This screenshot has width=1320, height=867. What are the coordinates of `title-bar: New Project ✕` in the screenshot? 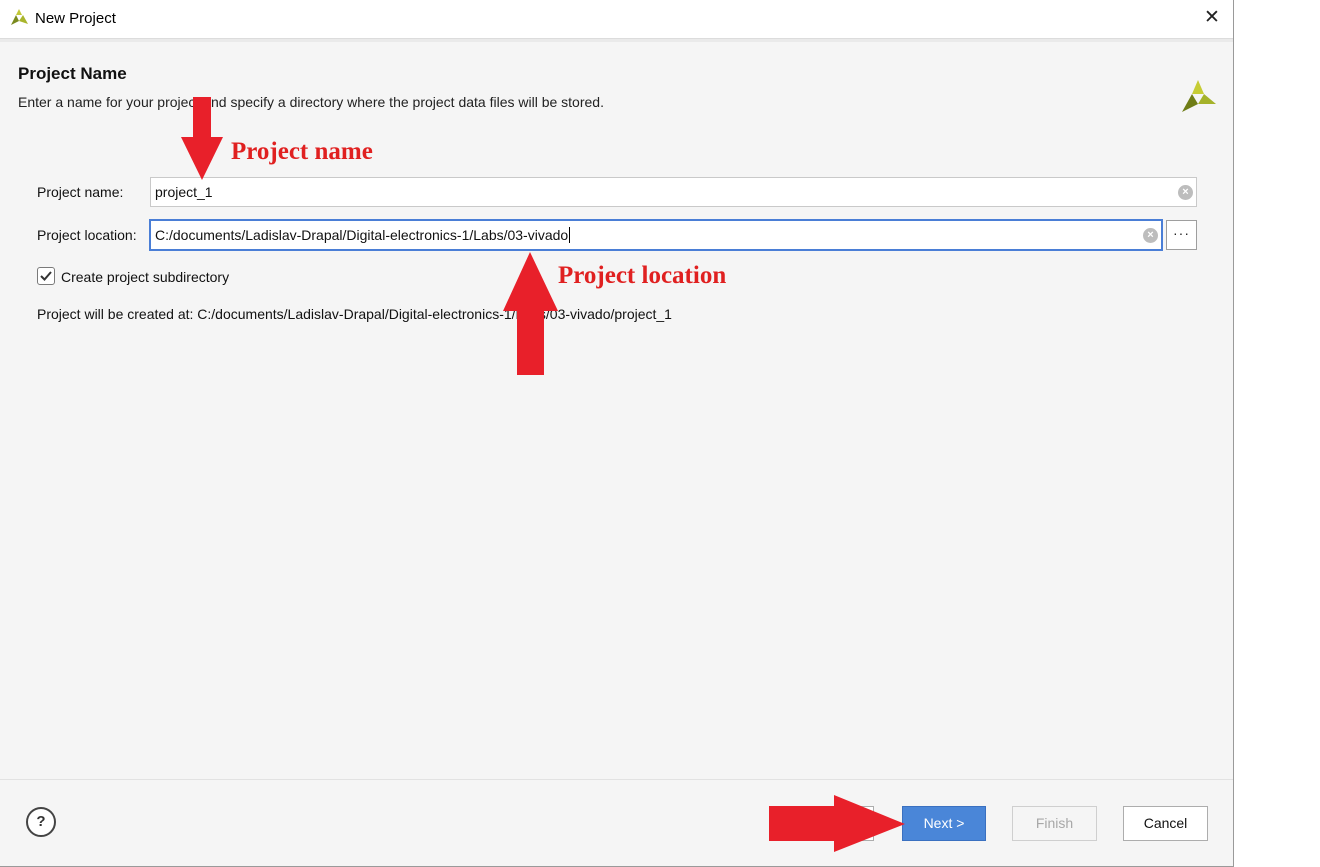 It's located at (616, 19).